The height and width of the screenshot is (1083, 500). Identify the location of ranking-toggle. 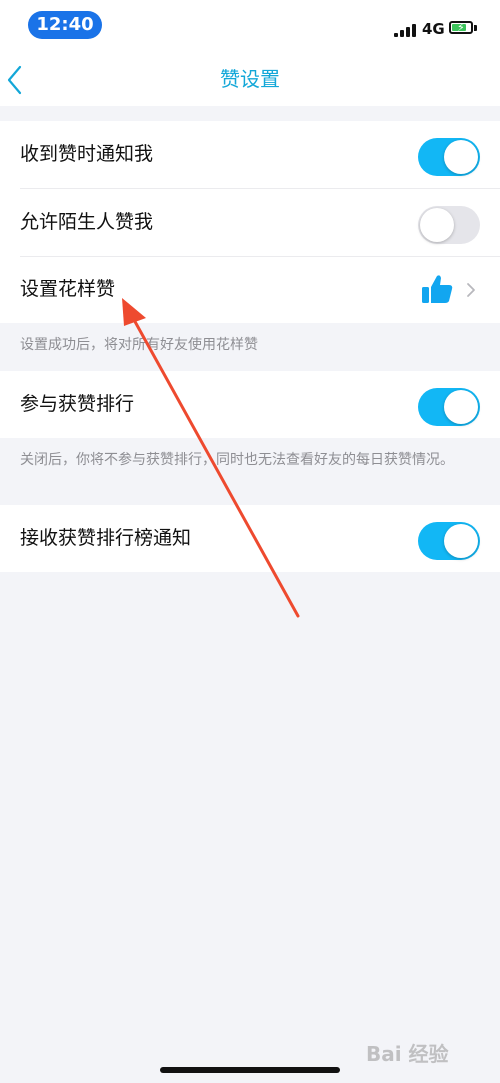
(449, 407).